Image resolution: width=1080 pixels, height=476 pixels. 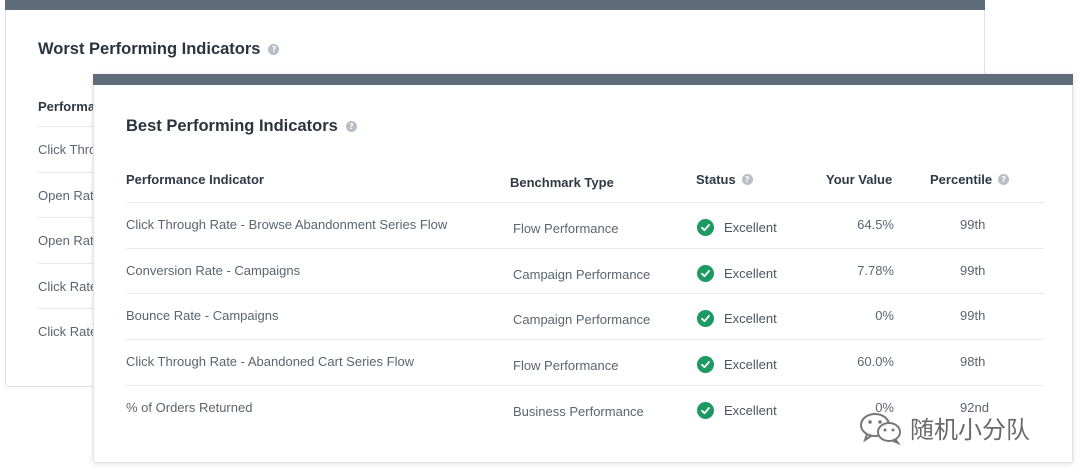 I want to click on col-header-value: Your Value, so click(x=859, y=179).